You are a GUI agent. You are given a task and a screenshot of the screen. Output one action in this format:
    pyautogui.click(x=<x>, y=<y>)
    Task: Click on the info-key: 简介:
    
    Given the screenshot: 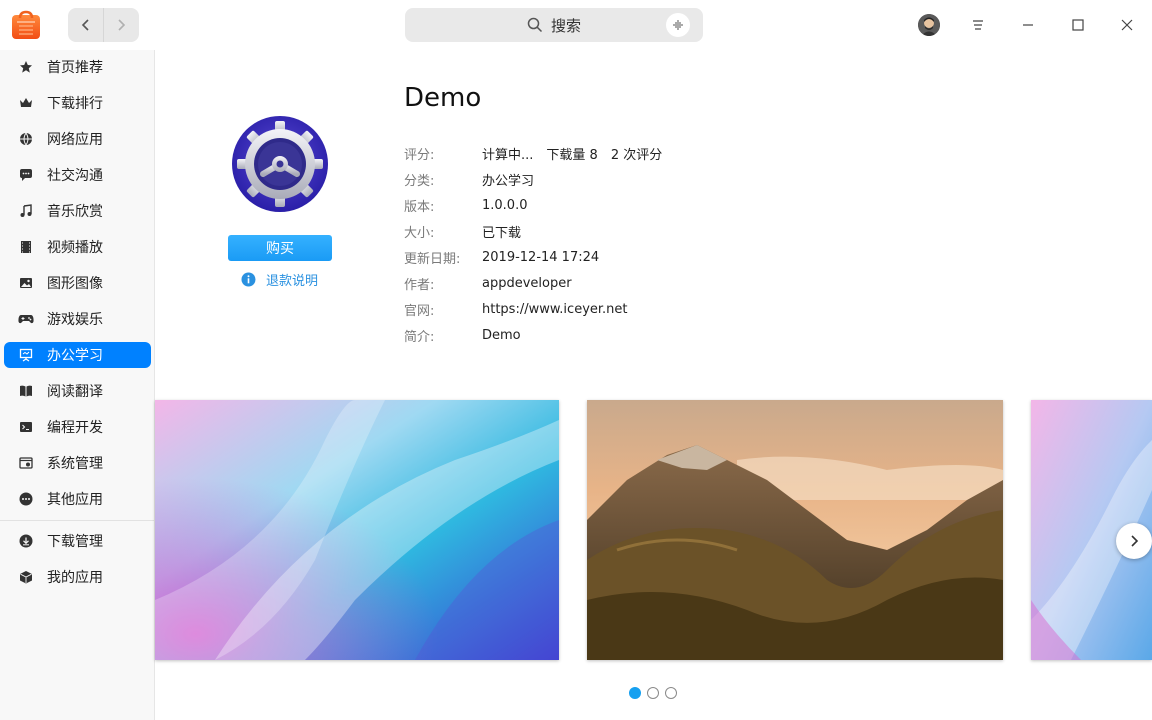 What is the action you would take?
    pyautogui.click(x=419, y=337)
    